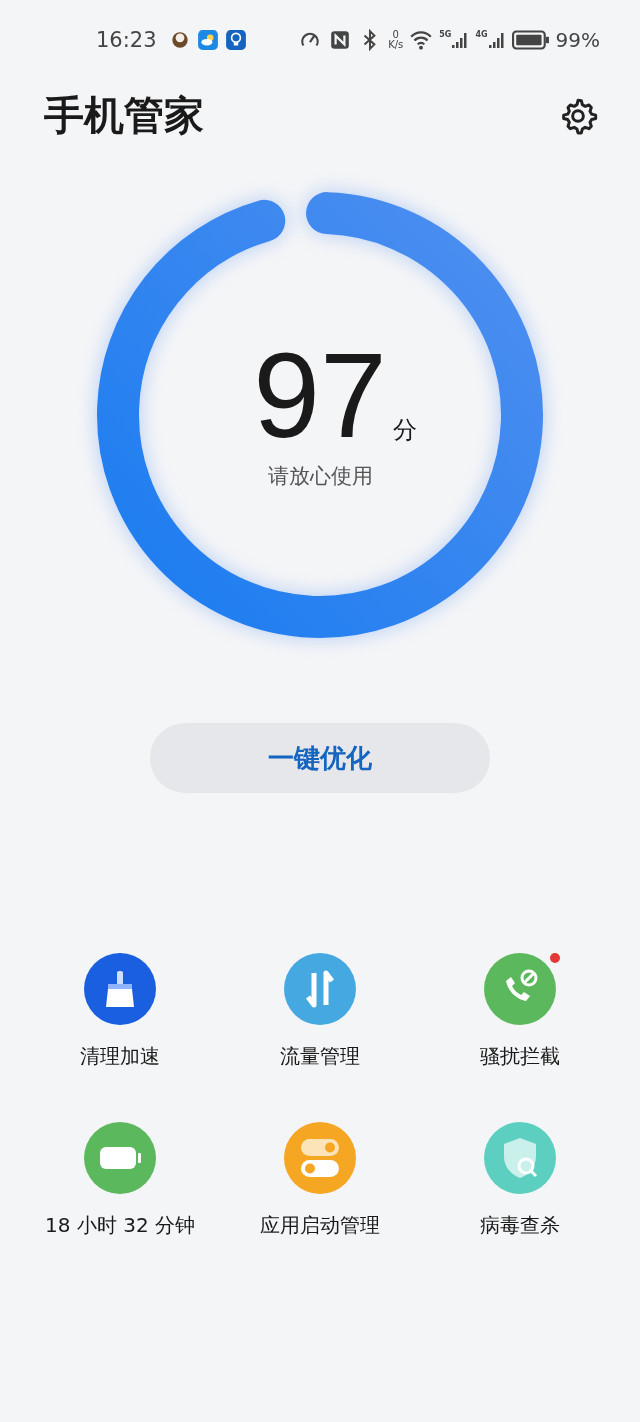 Image resolution: width=640 pixels, height=1422 pixels. What do you see at coordinates (120, 1225) in the screenshot?
I see `tool-label: 18 小时 32 分钟` at bounding box center [120, 1225].